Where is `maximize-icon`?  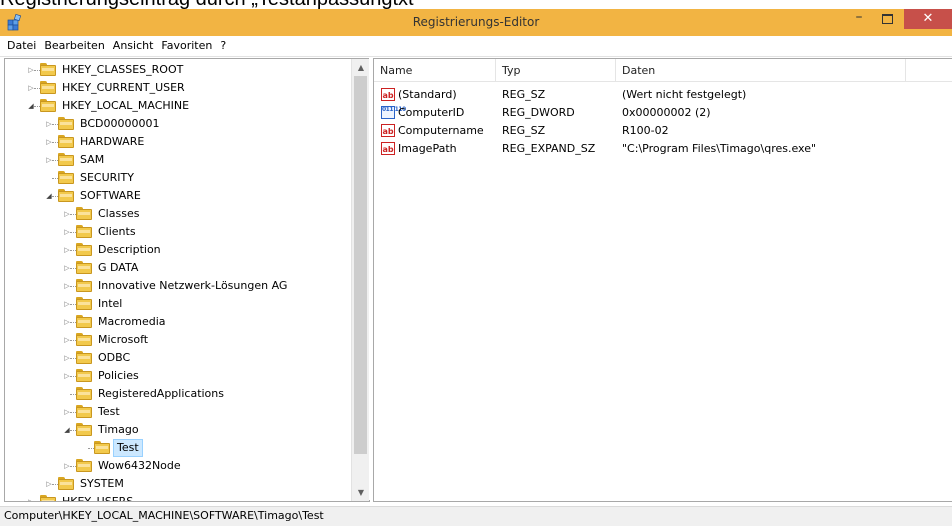
maximize-icon is located at coordinates (887, 19).